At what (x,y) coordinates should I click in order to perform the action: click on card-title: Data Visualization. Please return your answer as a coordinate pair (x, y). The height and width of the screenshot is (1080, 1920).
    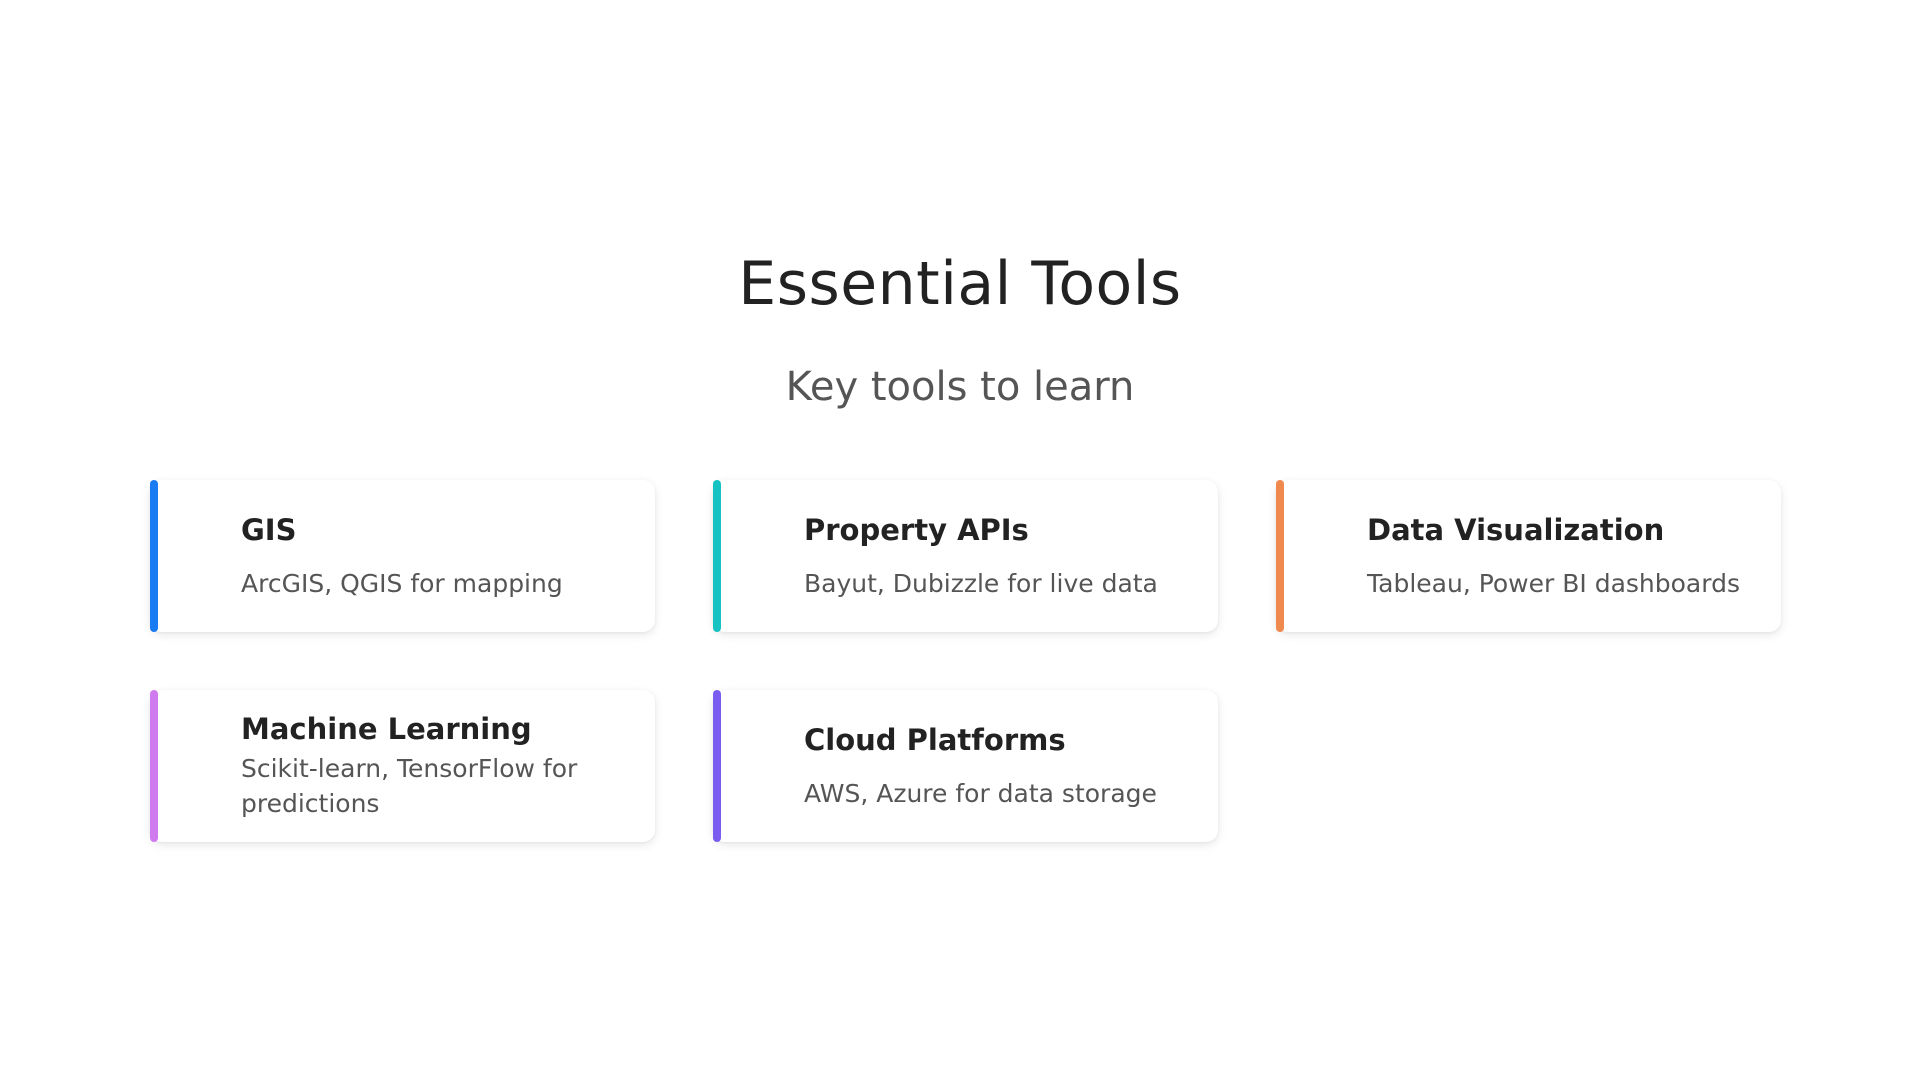
    Looking at the image, I should click on (1516, 529).